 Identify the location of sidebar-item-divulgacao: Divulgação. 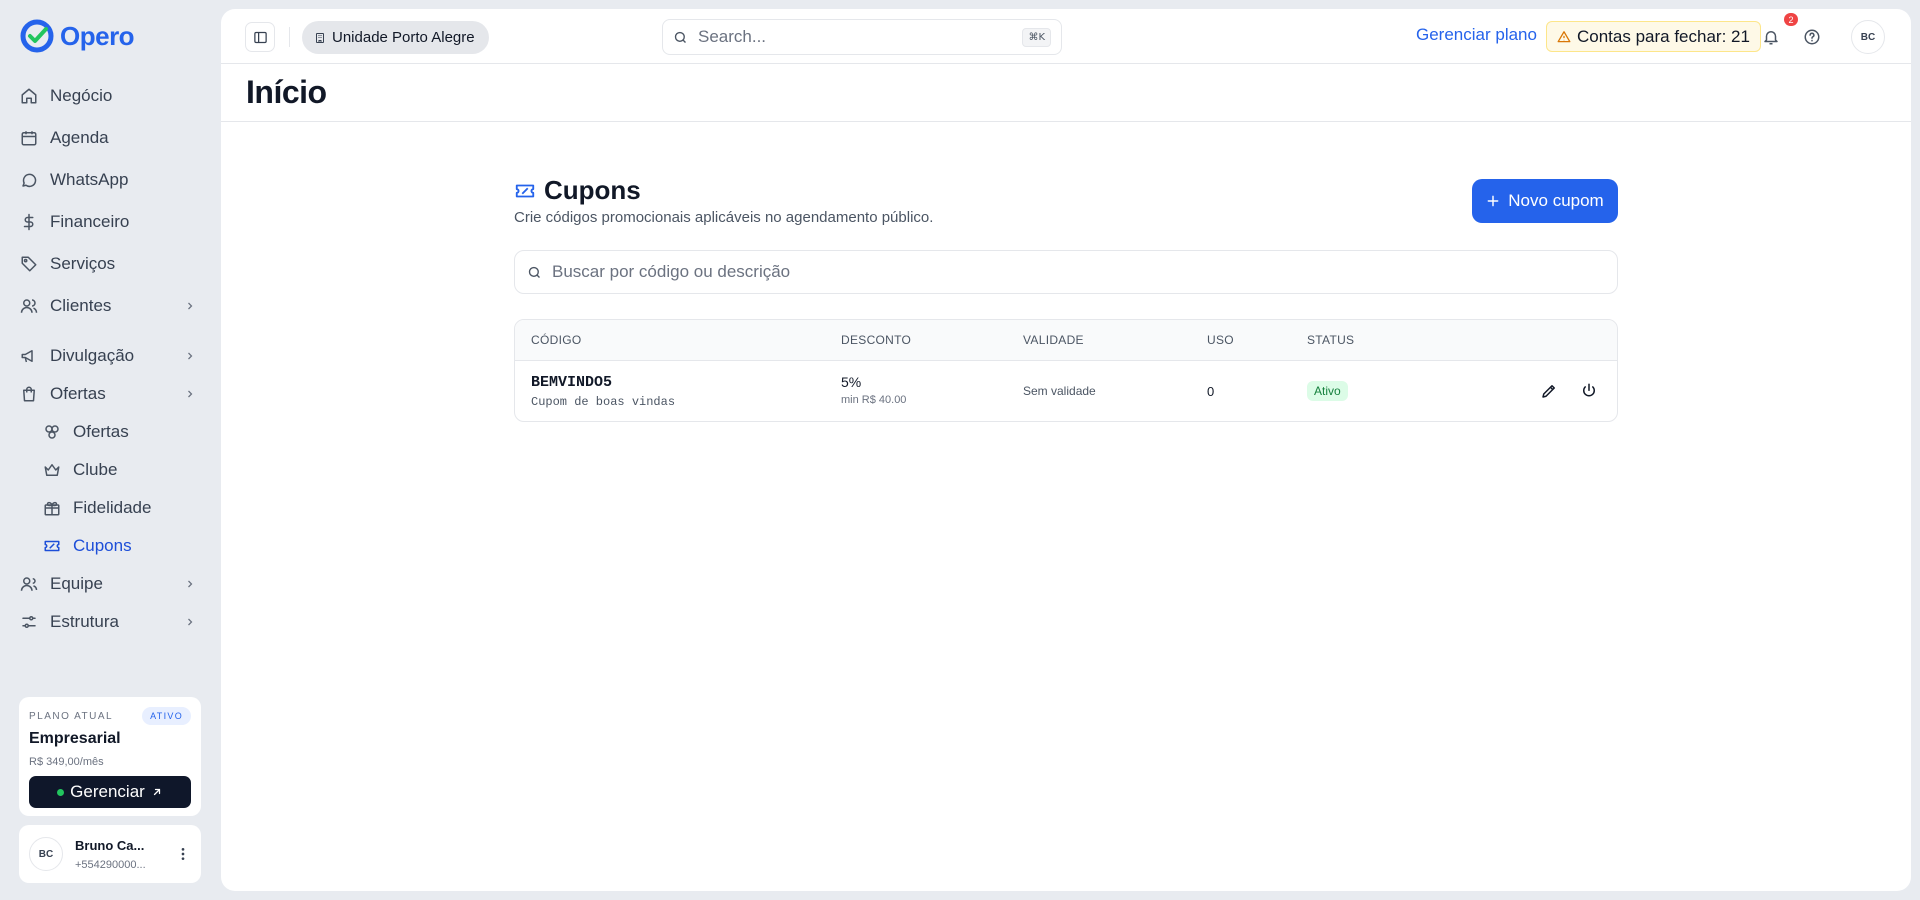
(108, 356).